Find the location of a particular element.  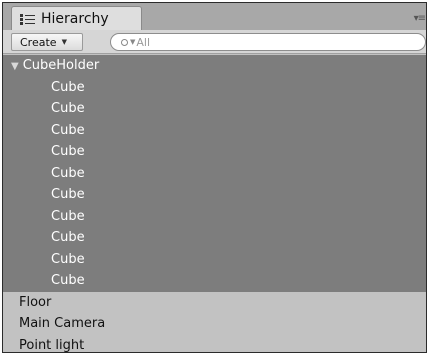

hierarchy-toolbar: Create ▼ ▼ is located at coordinates (214, 42).